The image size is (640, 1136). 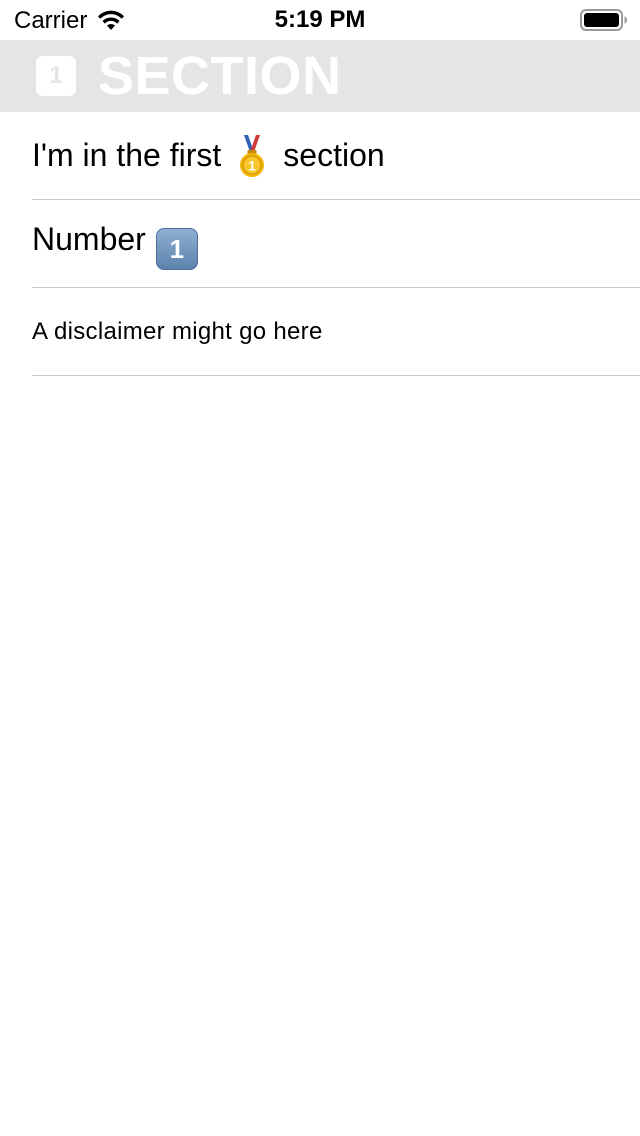 I want to click on row-text: Number, so click(x=89, y=238).